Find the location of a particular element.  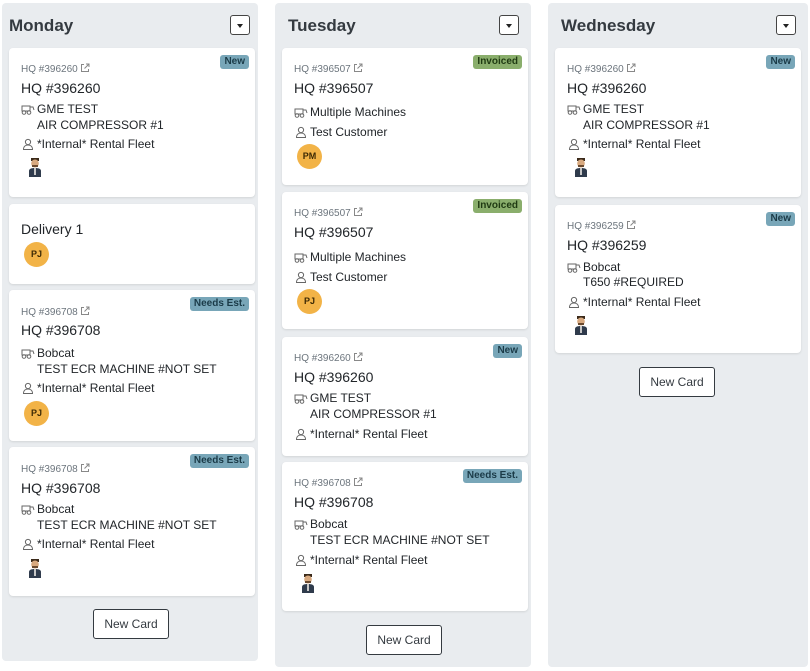

machine-row: Multiple Machines is located at coordinates (350, 257).